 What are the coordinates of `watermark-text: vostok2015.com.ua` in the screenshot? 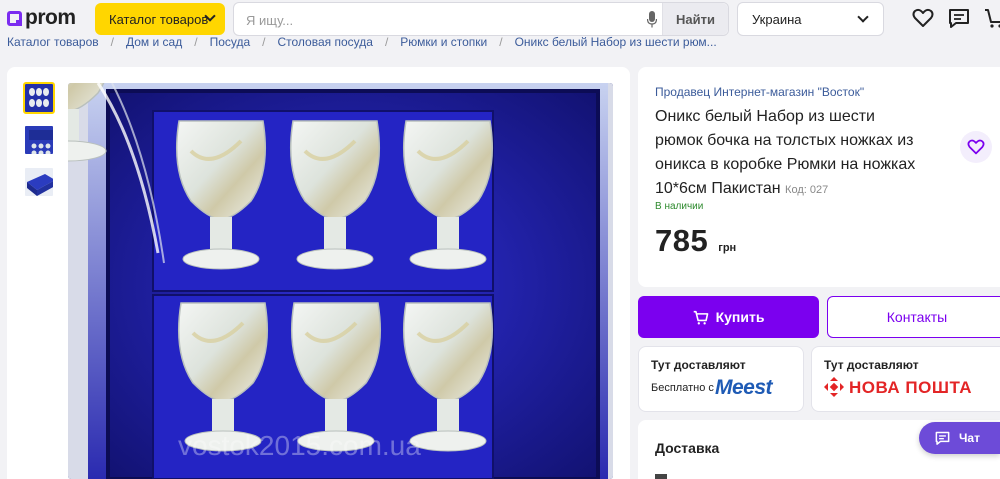 It's located at (299, 445).